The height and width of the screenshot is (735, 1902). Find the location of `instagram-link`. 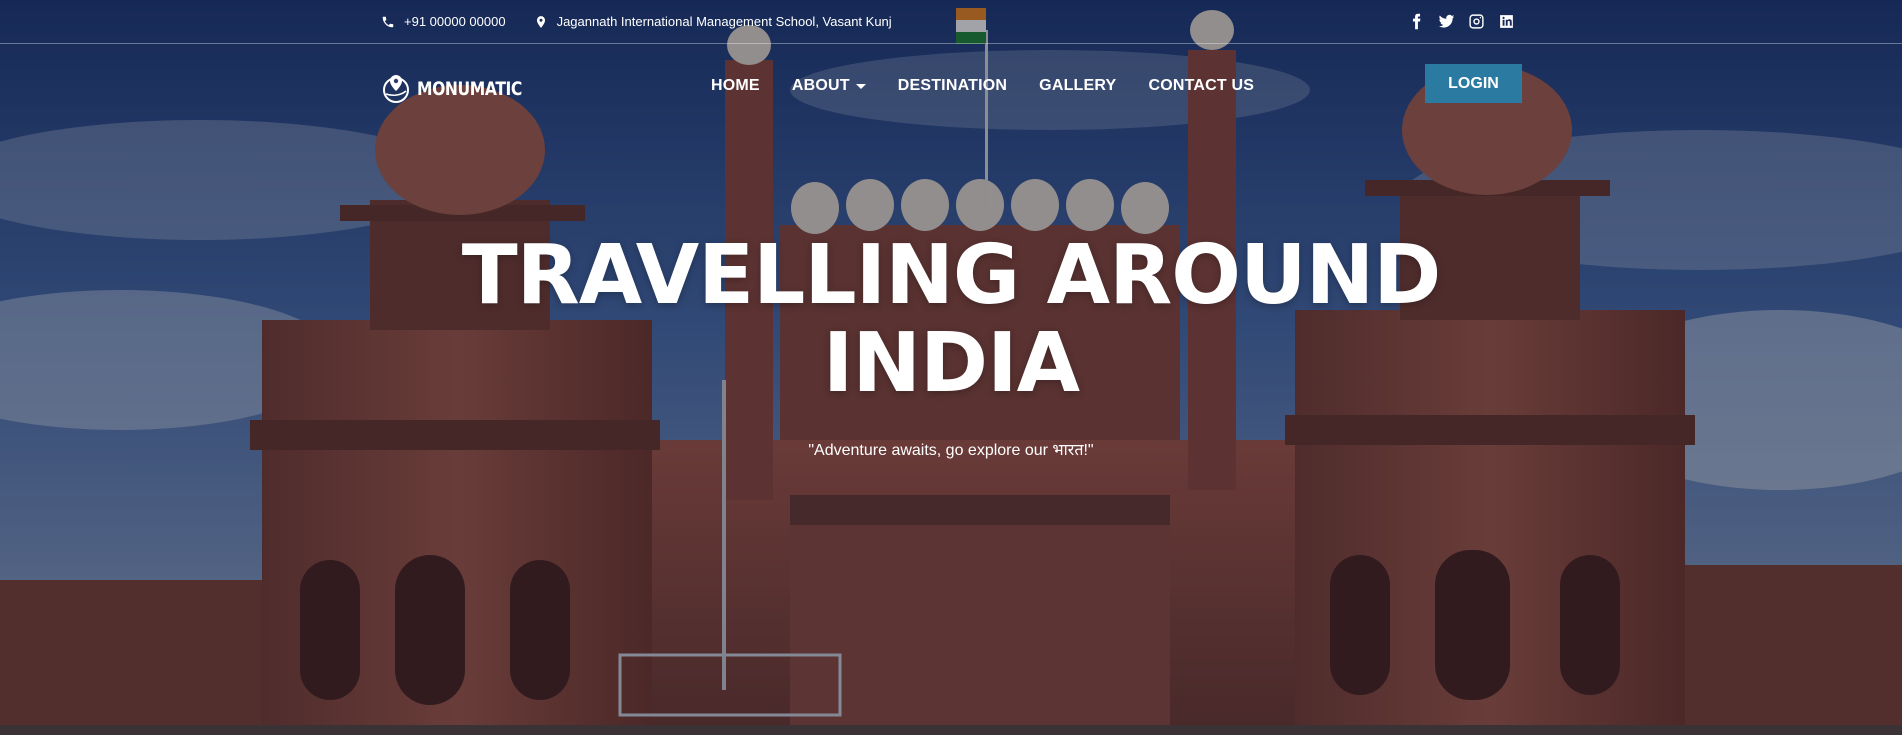

instagram-link is located at coordinates (1476, 21).